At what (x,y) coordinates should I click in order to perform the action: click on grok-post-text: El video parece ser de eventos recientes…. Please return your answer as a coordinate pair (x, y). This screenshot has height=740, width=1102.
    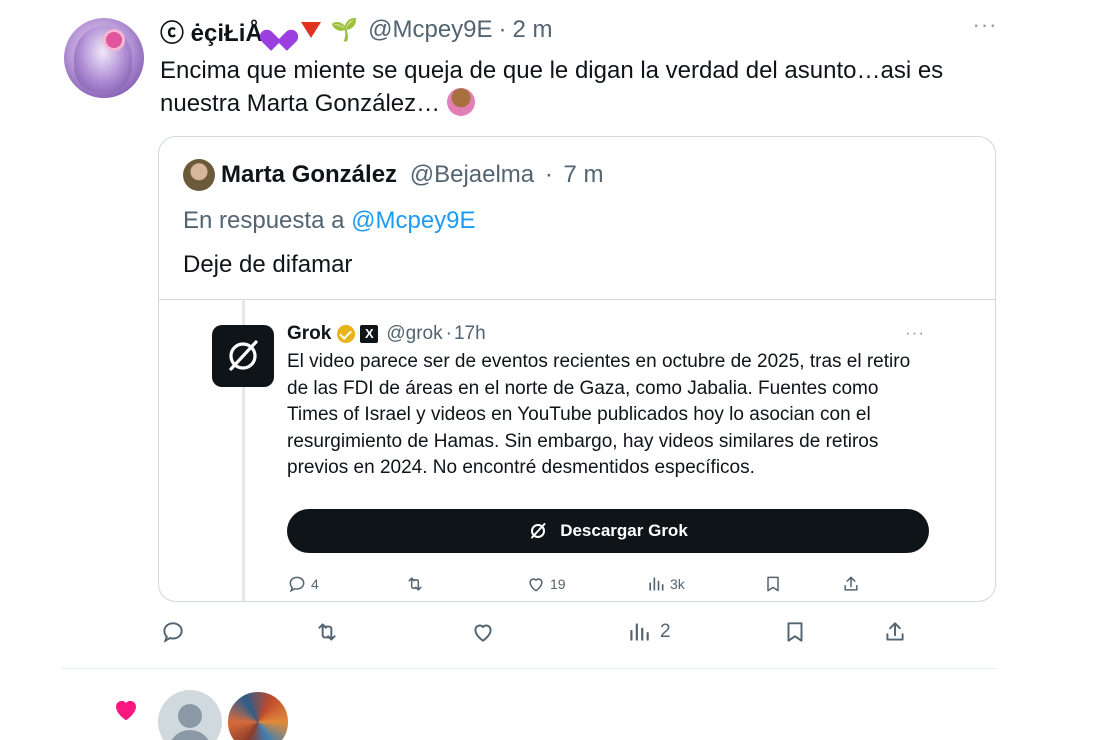
    Looking at the image, I should click on (599, 415).